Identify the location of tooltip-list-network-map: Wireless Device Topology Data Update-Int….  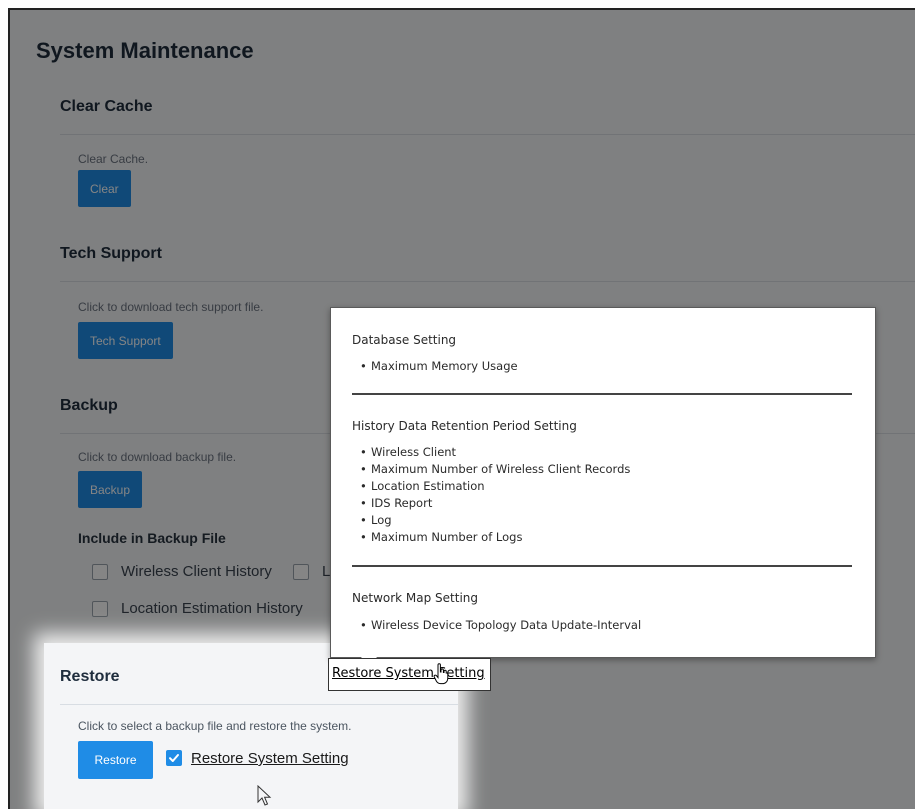
(496, 625).